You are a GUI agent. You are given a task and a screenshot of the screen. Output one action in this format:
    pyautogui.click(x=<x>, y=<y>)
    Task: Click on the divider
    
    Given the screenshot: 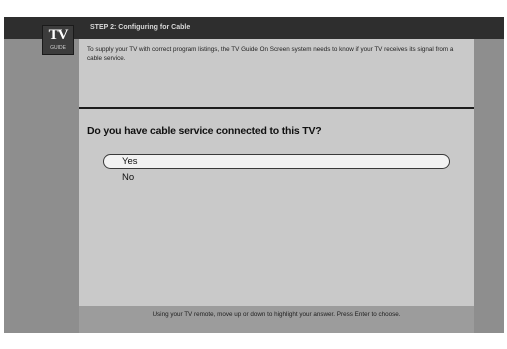 What is the action you would take?
    pyautogui.click(x=276, y=108)
    